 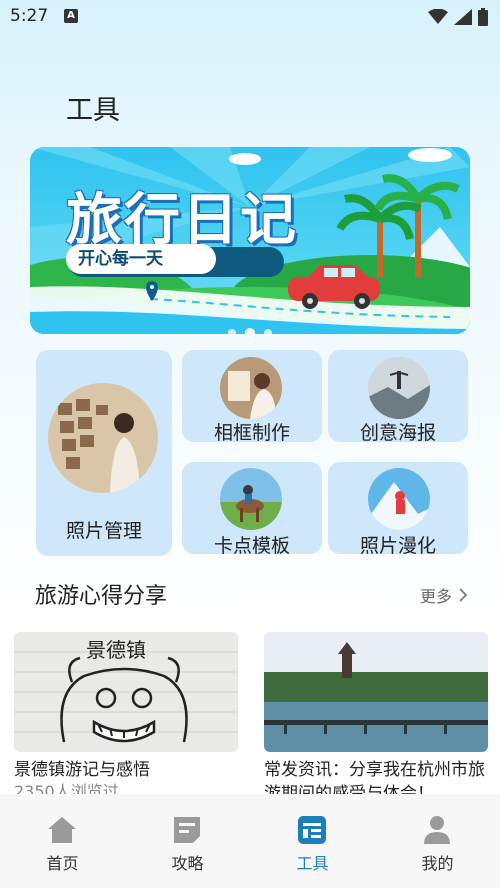 I want to click on tool-label: 照片管理, so click(x=103, y=531).